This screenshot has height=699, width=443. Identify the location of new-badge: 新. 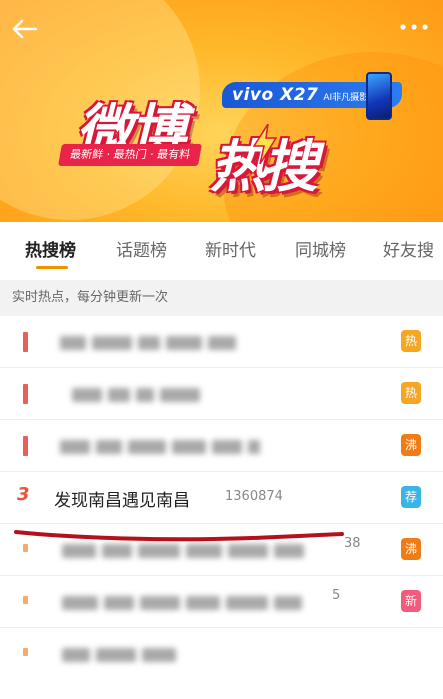
(411, 601).